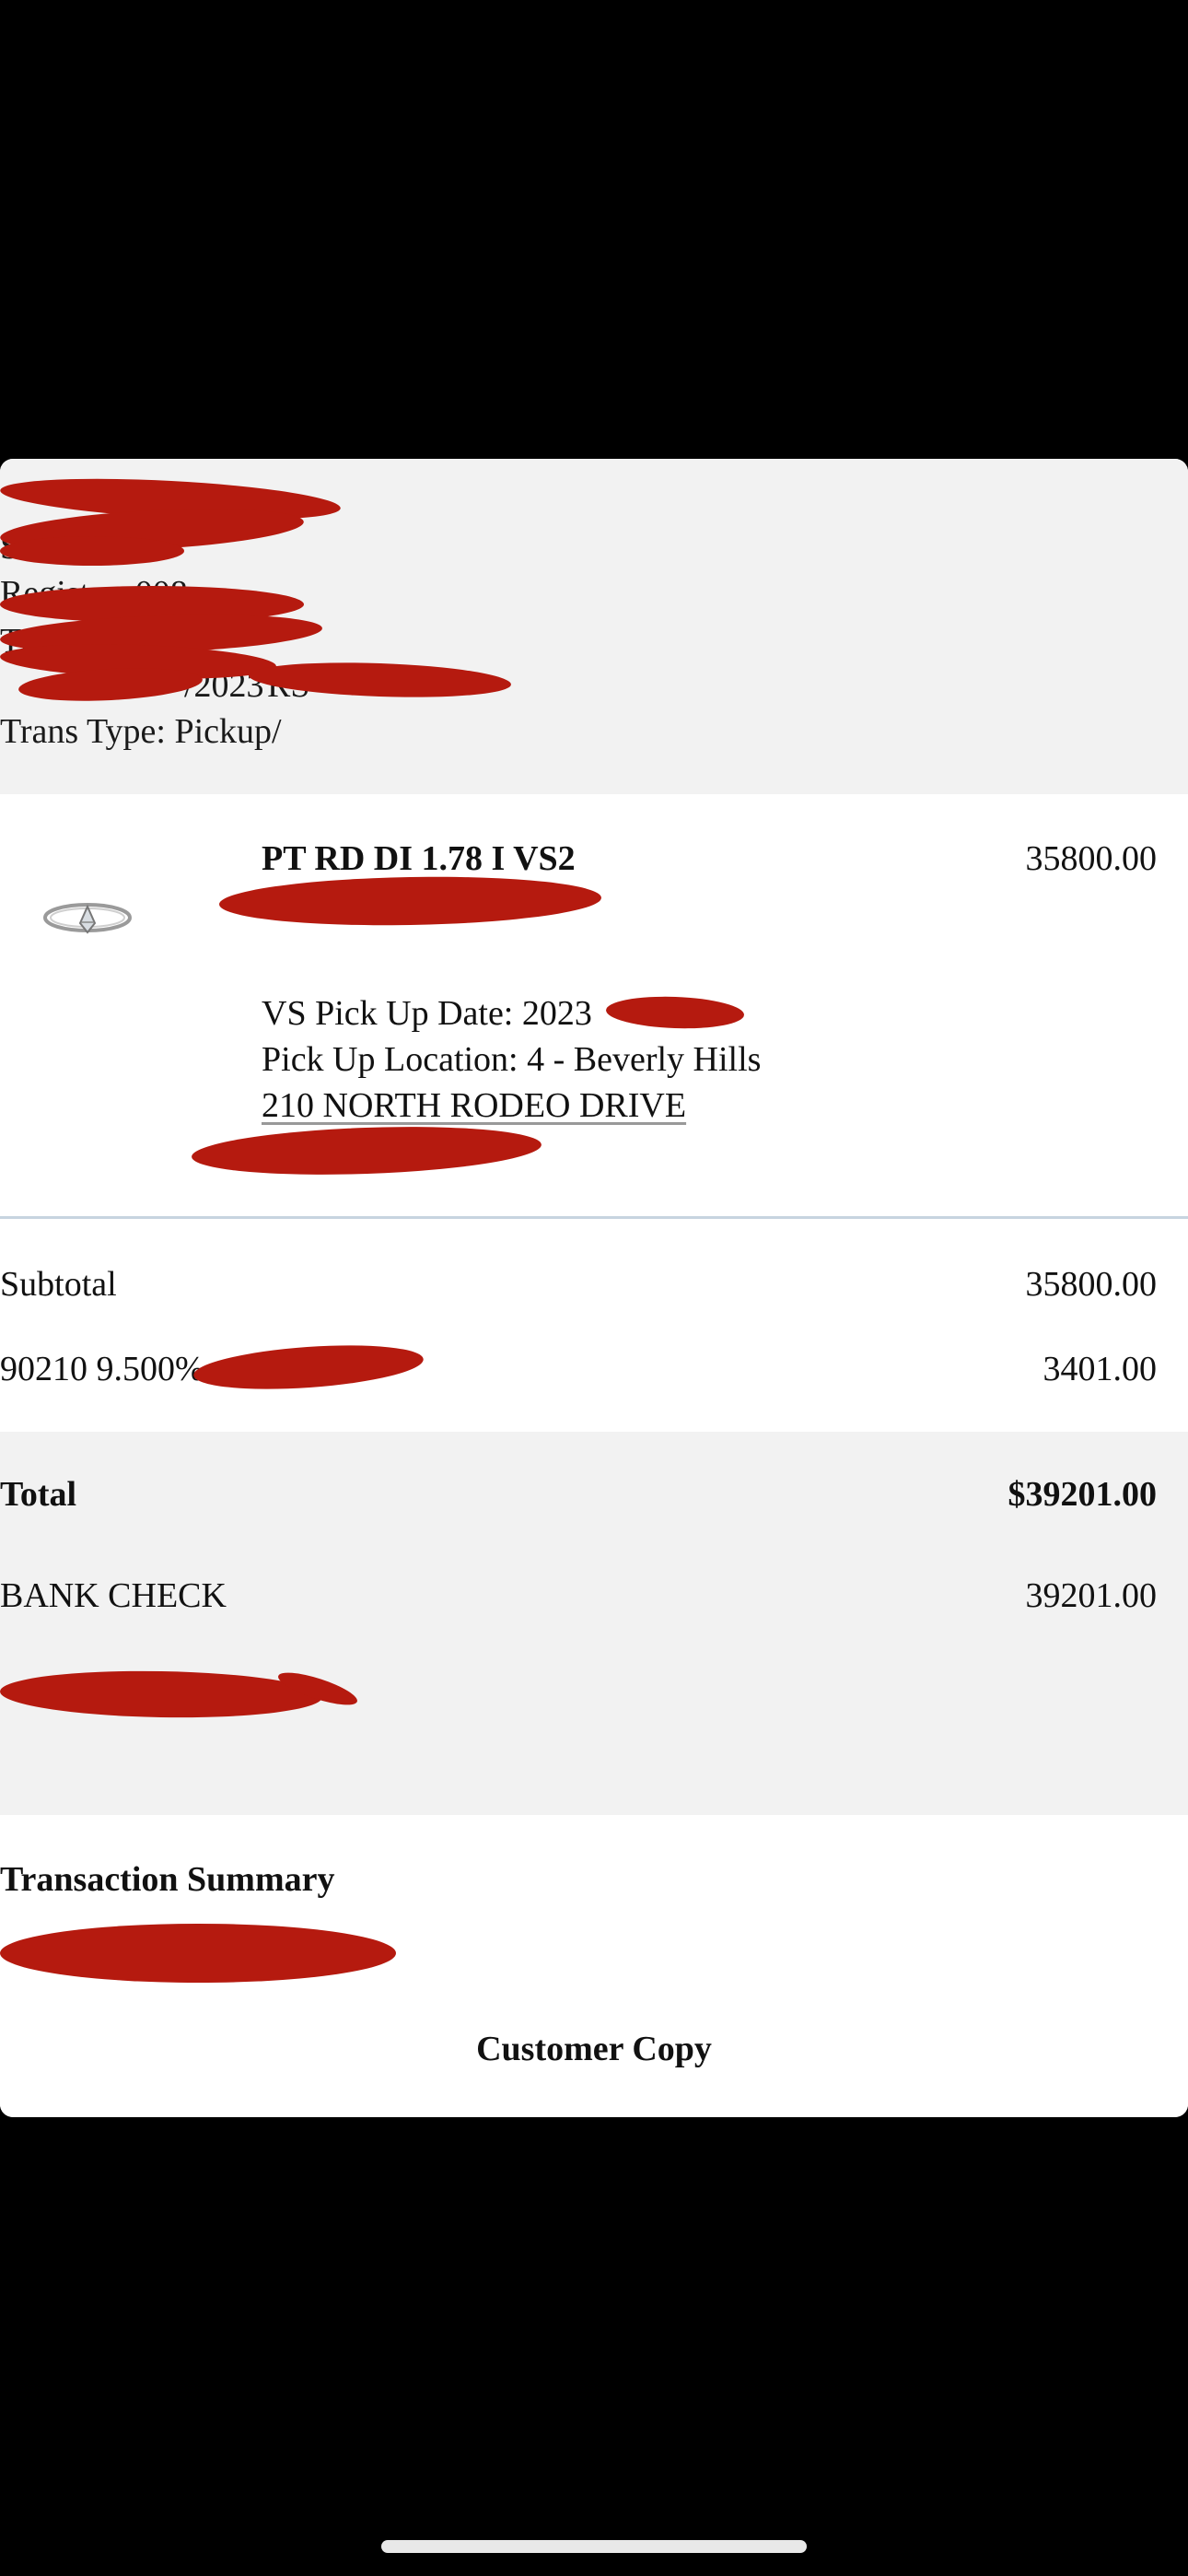  I want to click on item-title: PT RD DI 1.78 I VS2, so click(419, 859).